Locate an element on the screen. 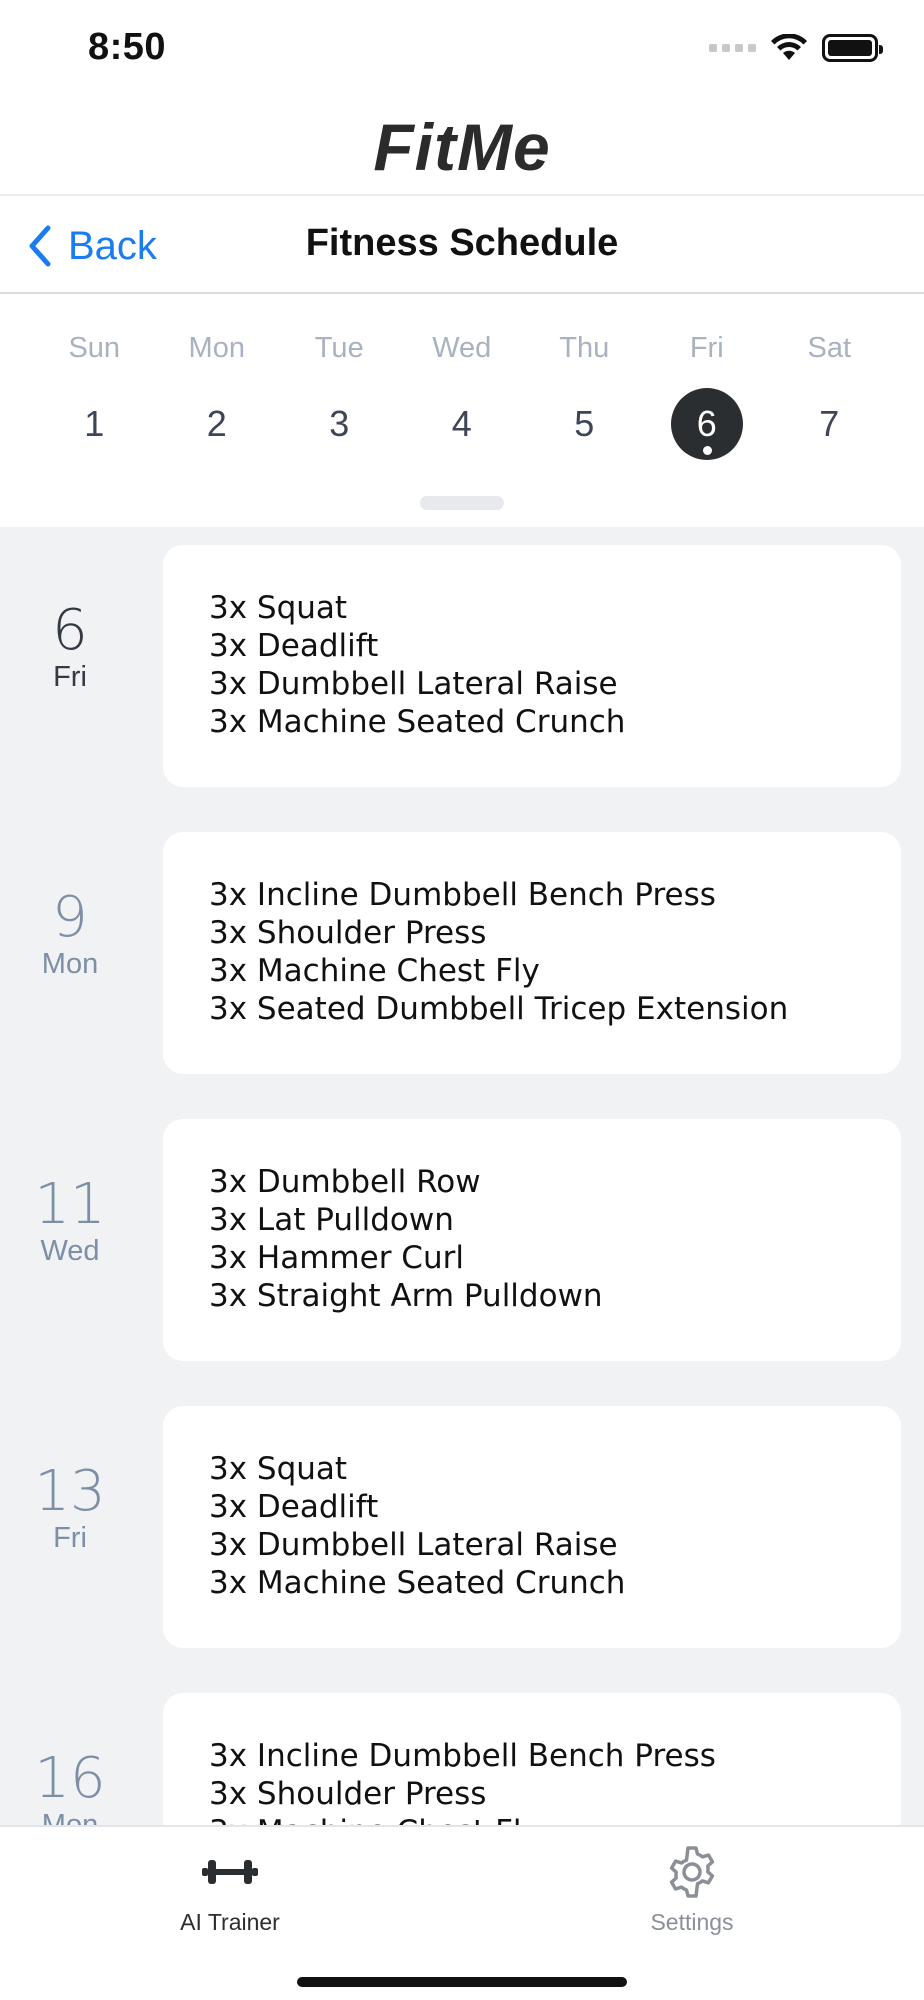 This screenshot has width=924, height=2000. week-days: Sun 1 Mon 2 Tue 3 Wed 4 Thu 5 Fri 6 Sat 7 is located at coordinates (462, 396).